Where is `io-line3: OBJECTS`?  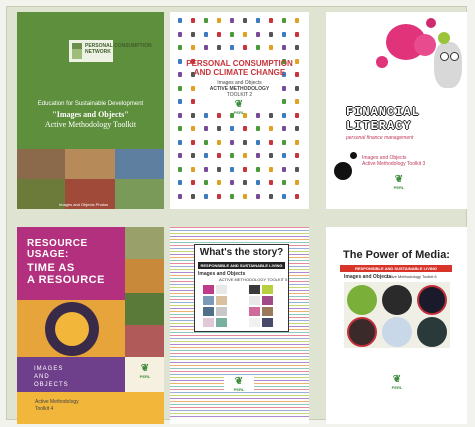 io-line3: OBJECTS is located at coordinates (51, 385).